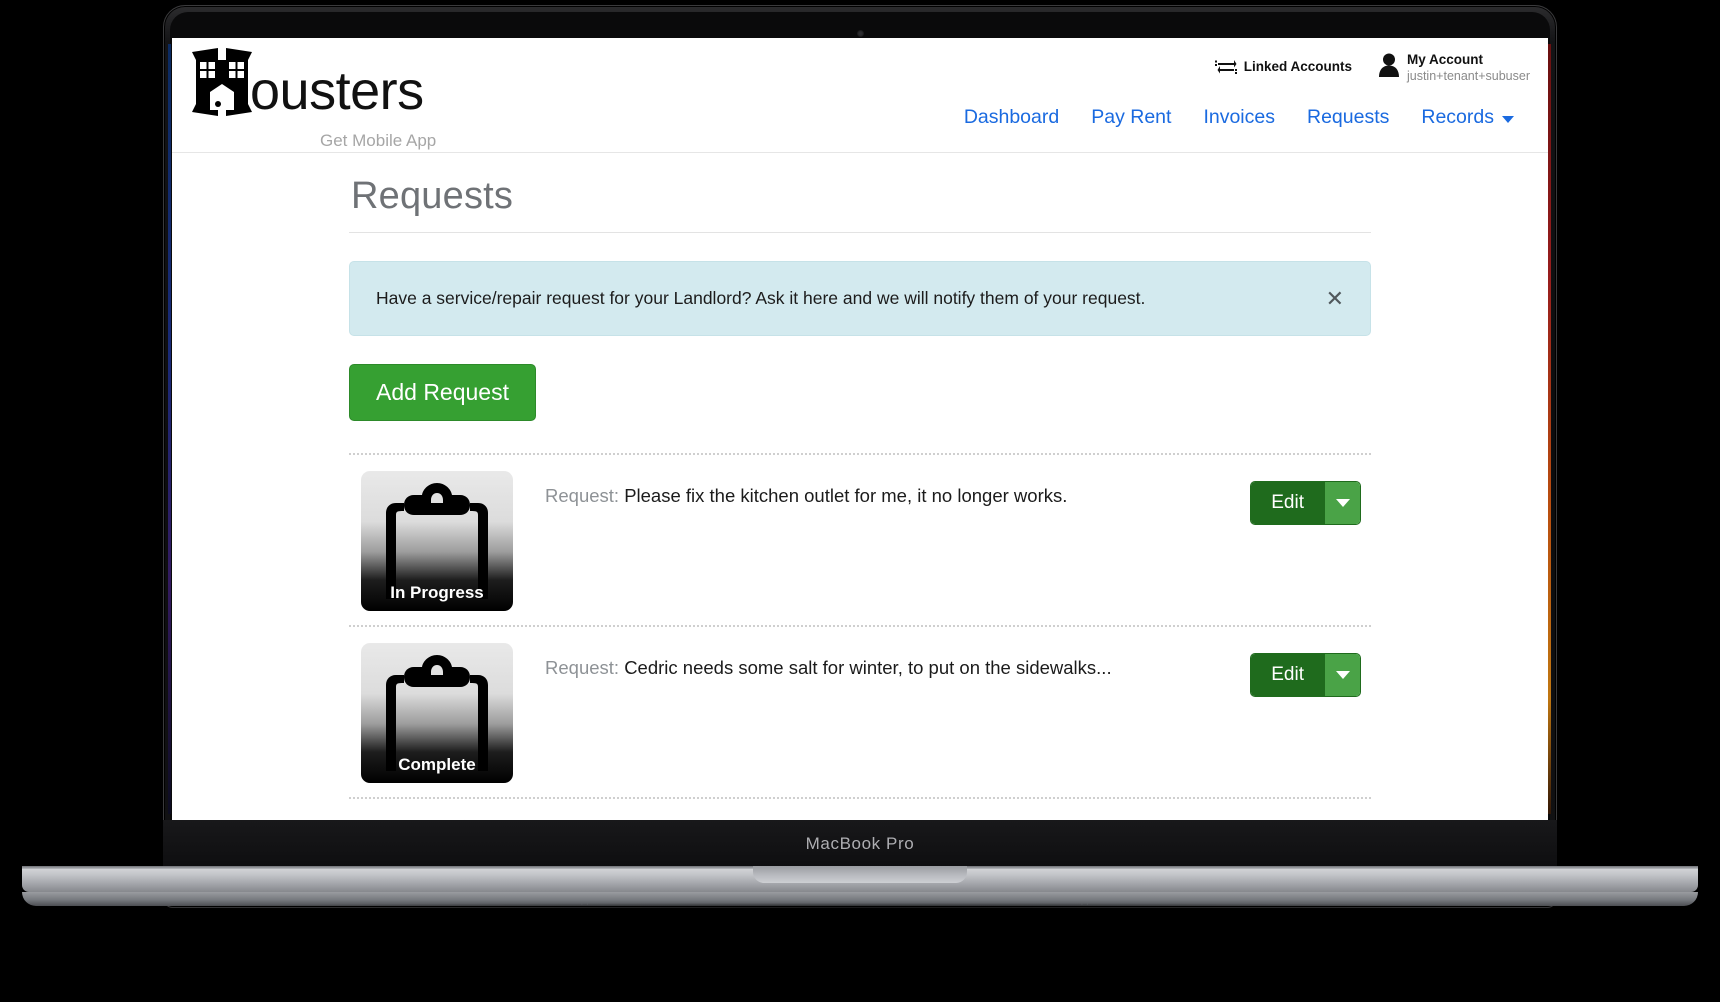 Image resolution: width=1720 pixels, height=1002 pixels. What do you see at coordinates (1388, 65) in the screenshot?
I see `user-avatar-icon` at bounding box center [1388, 65].